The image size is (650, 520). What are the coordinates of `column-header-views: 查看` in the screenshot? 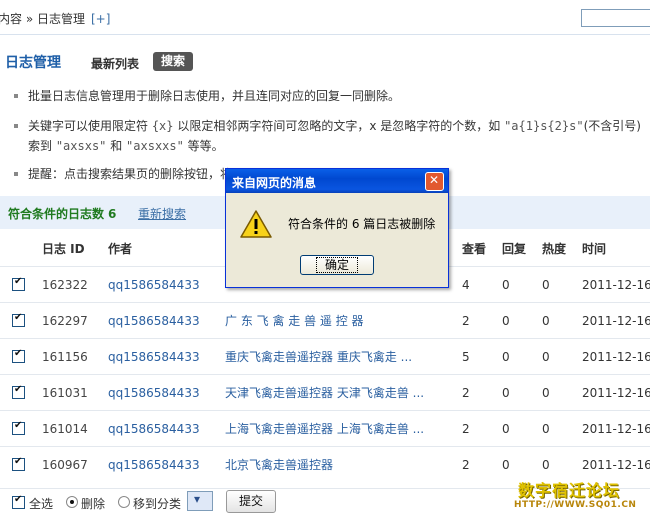 It's located at (474, 249).